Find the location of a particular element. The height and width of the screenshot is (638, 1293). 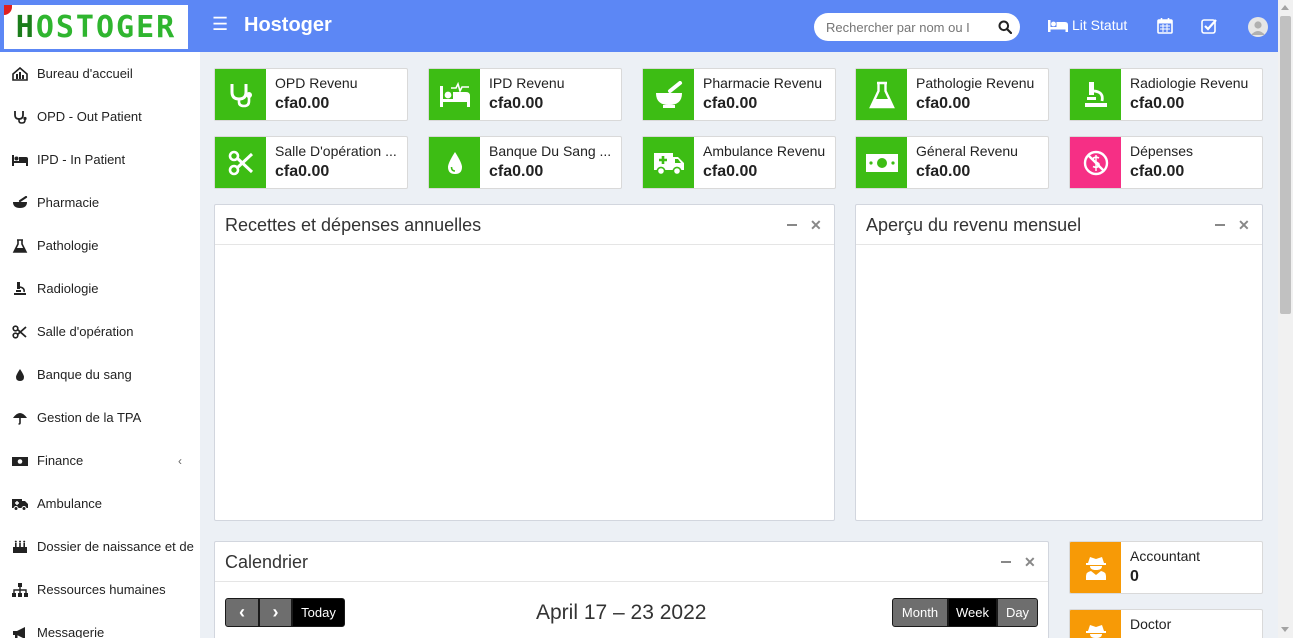

stat-label: IPD Revenu is located at coordinates (527, 83).